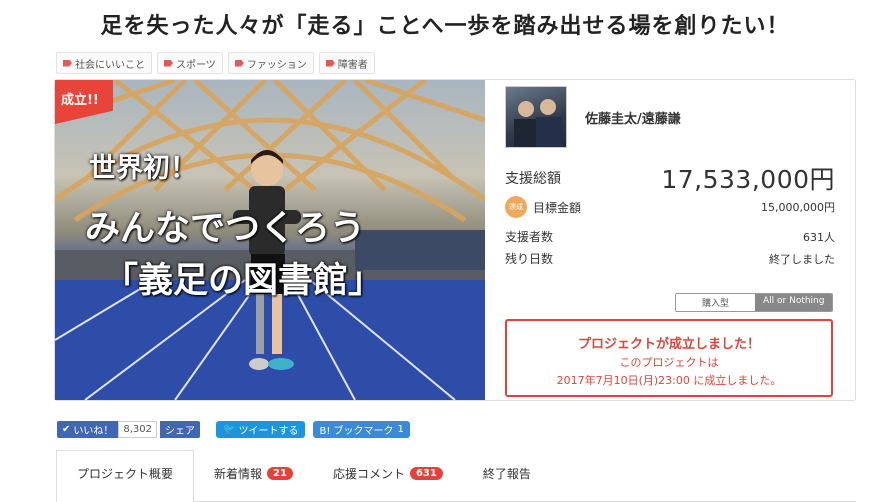 The image size is (890, 502). Describe the element at coordinates (715, 302) in the screenshot. I see `funding-type-purchase: 購入型` at that location.